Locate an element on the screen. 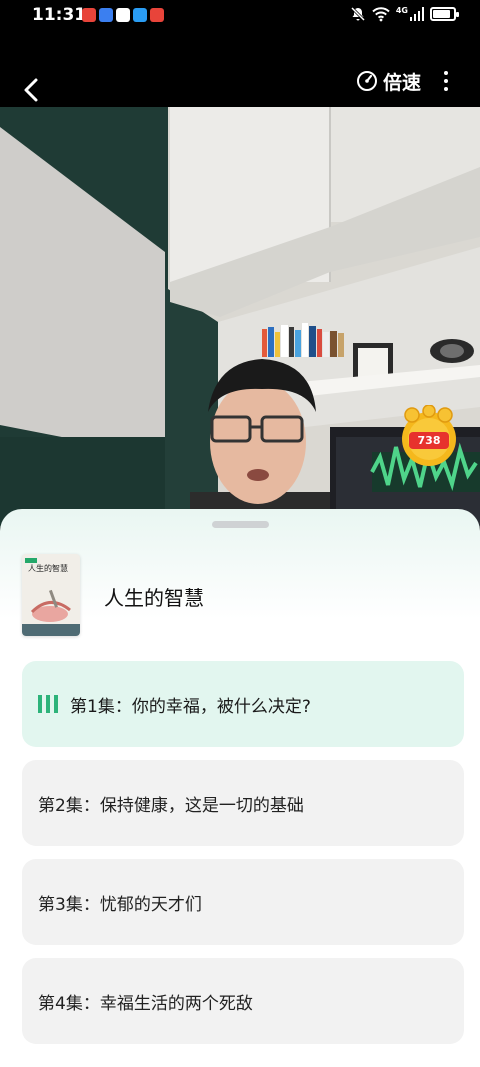  status-time: 11:31 is located at coordinates (59, 15).